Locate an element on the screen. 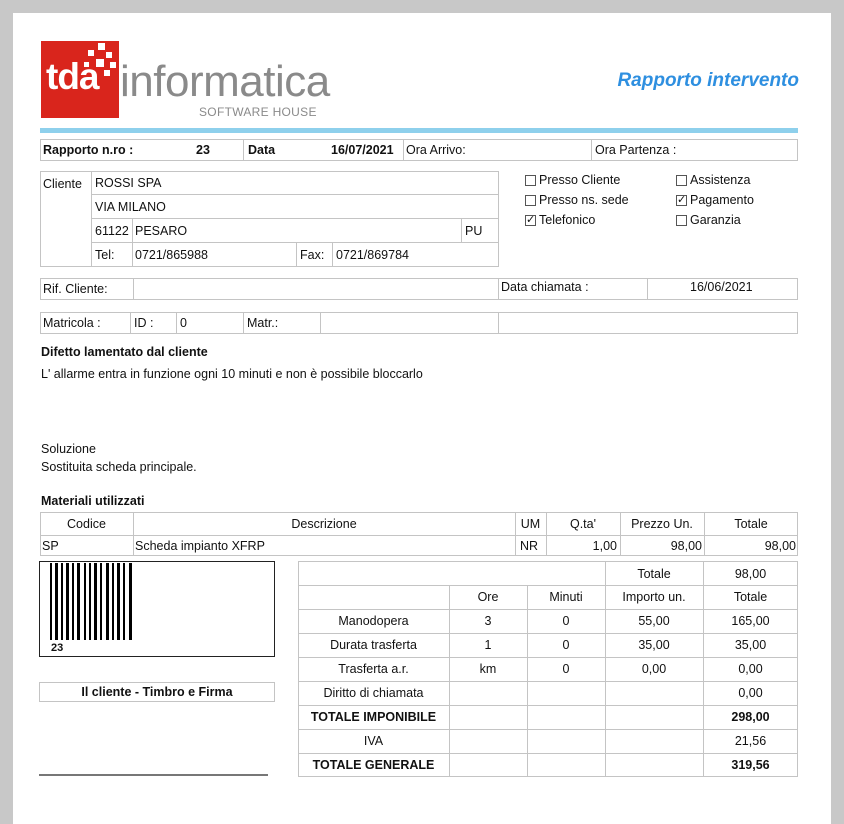 This screenshot has height=824, width=844. call-date: 16/06/2021 is located at coordinates (721, 287).